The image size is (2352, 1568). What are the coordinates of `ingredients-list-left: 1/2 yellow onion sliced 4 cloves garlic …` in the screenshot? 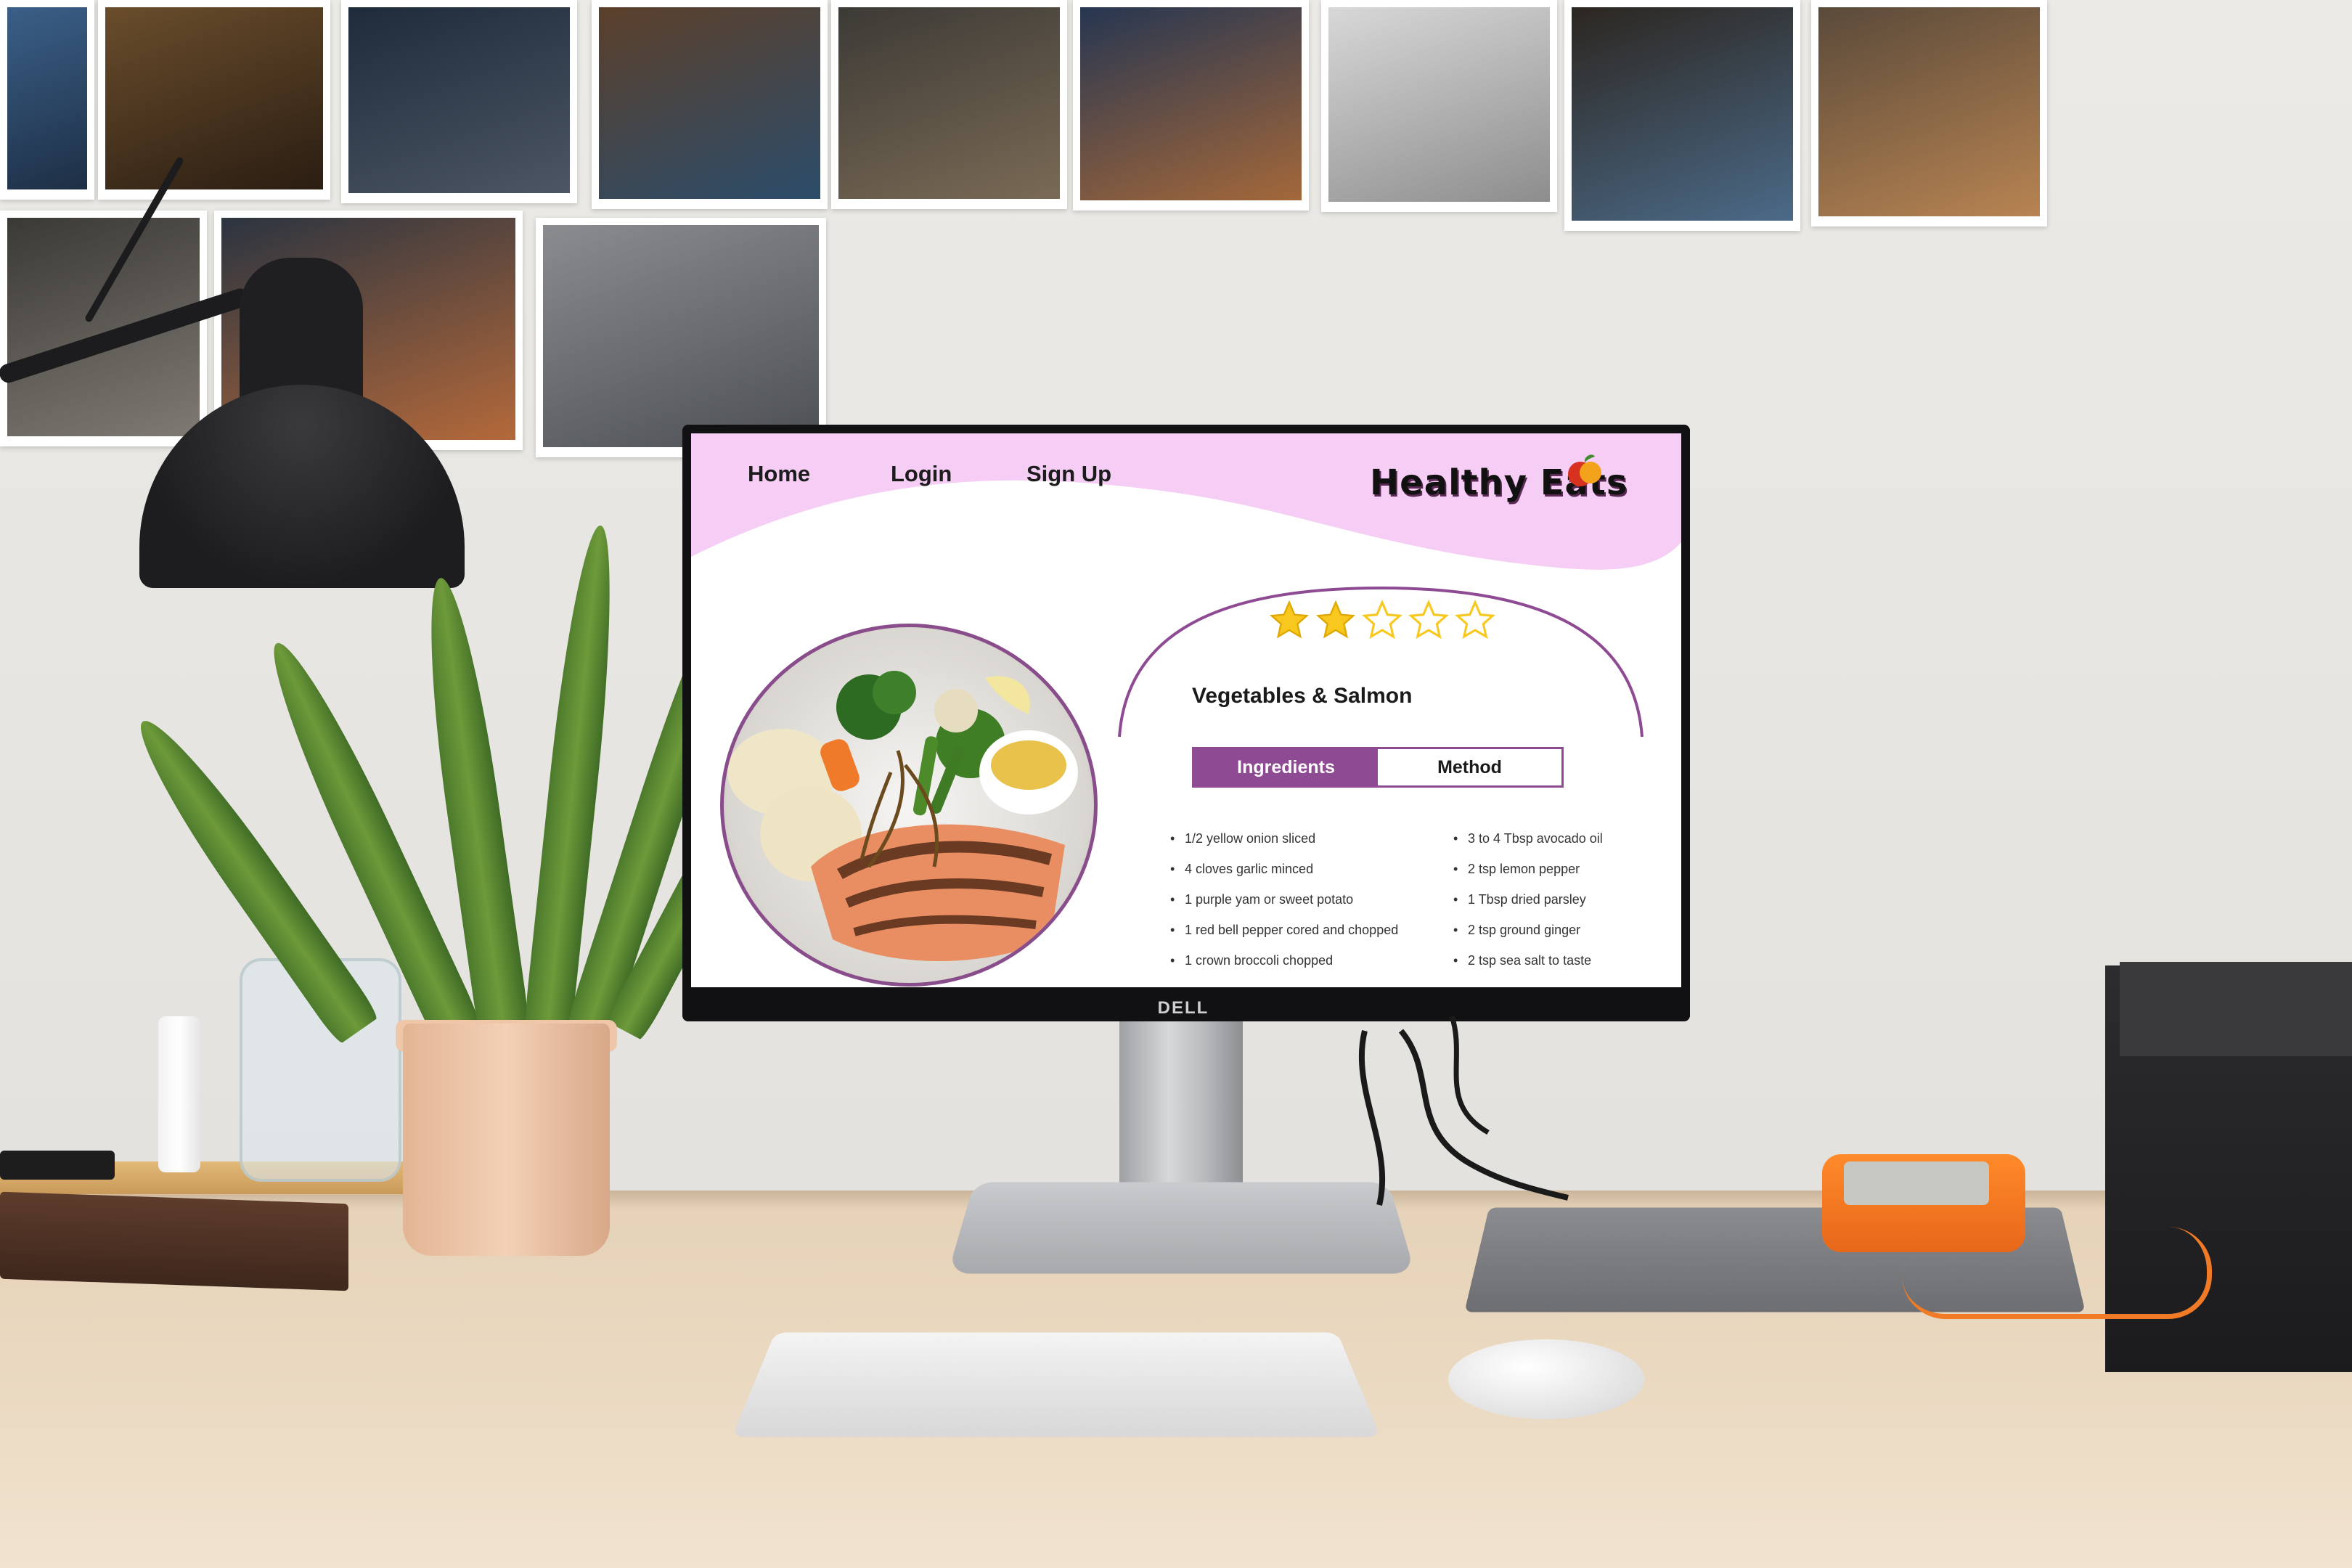 It's located at (1284, 908).